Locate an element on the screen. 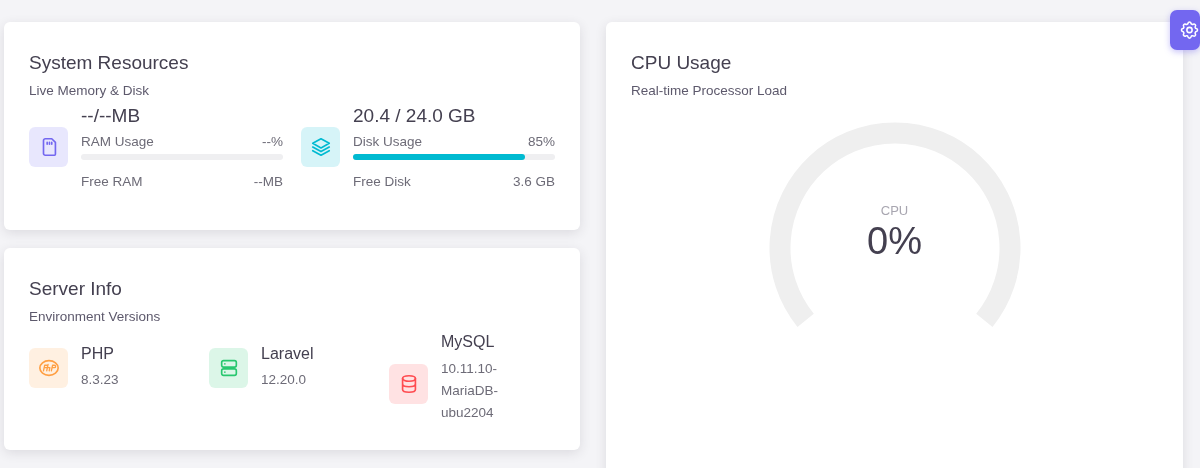 This screenshot has width=1200, height=468. card-subtitle: Environment Versions is located at coordinates (95, 316).